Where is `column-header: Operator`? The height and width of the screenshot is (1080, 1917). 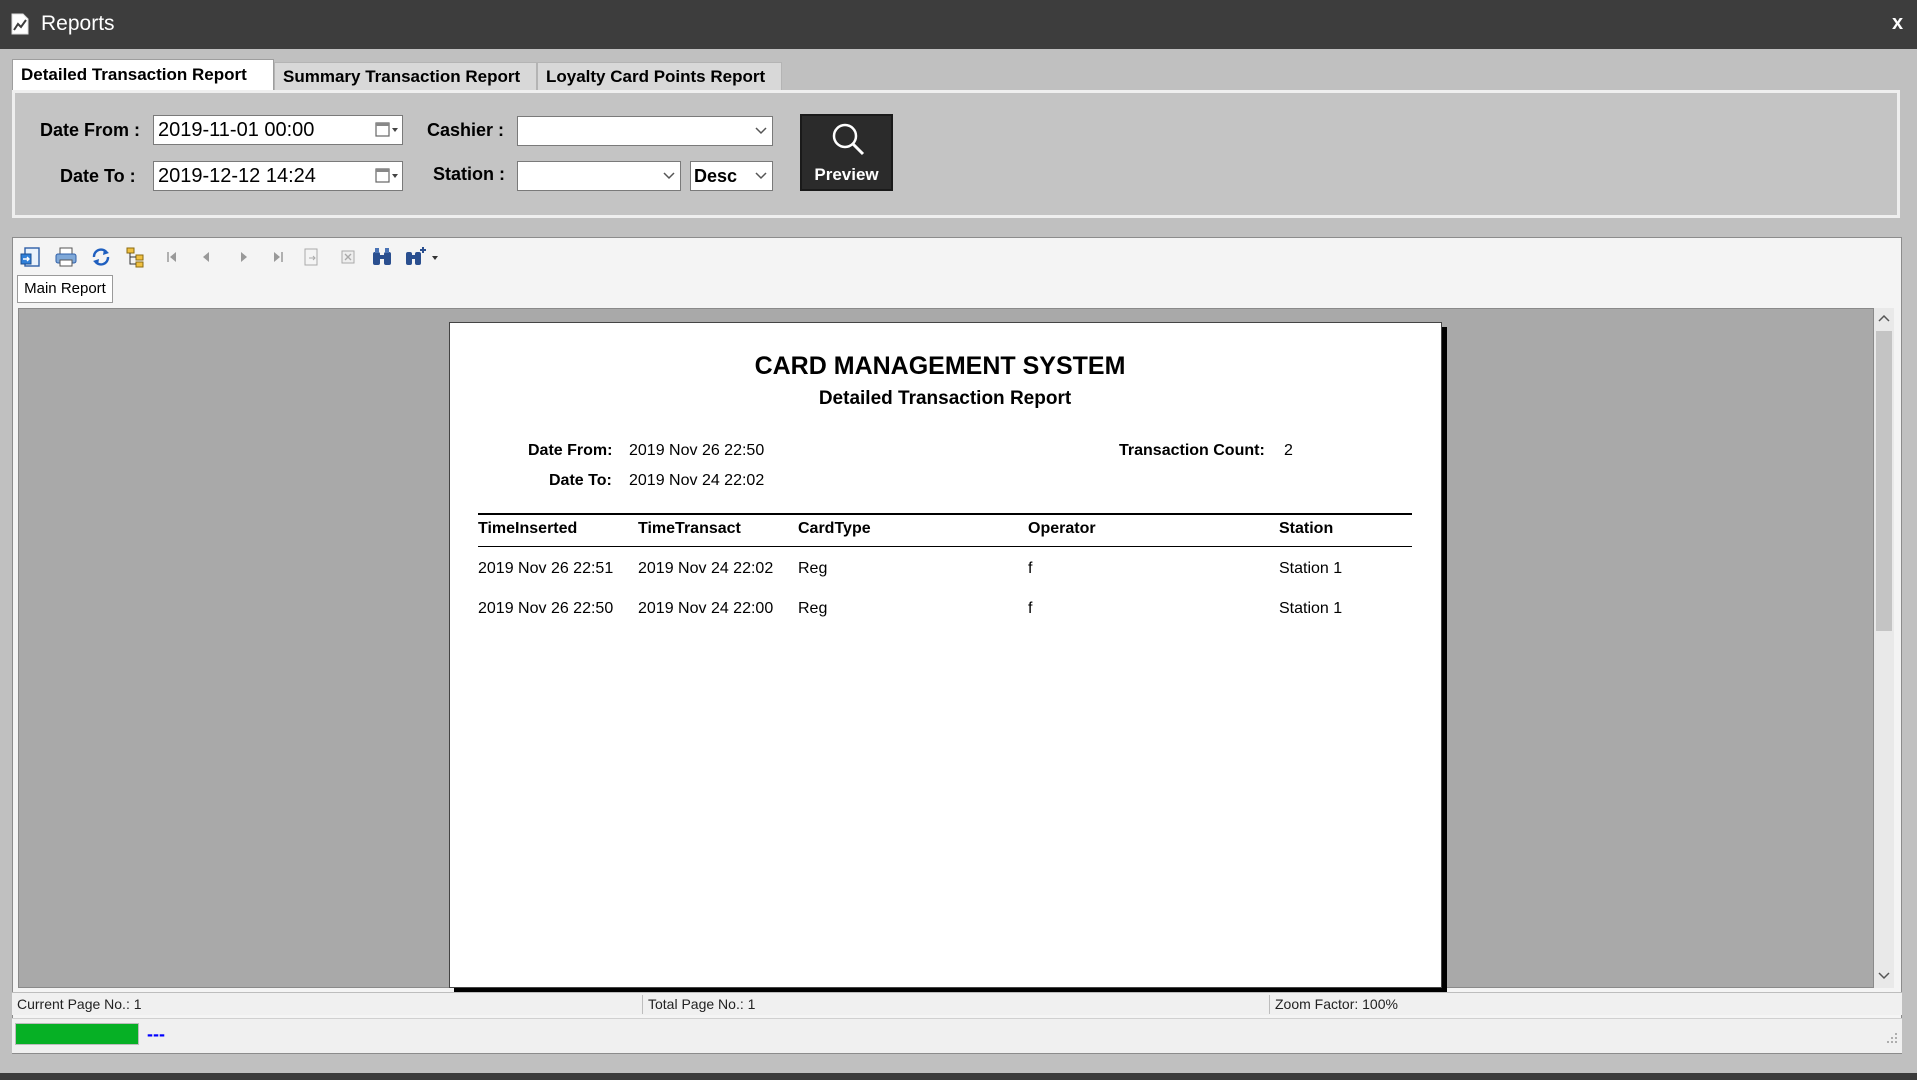 column-header: Operator is located at coordinates (1062, 528).